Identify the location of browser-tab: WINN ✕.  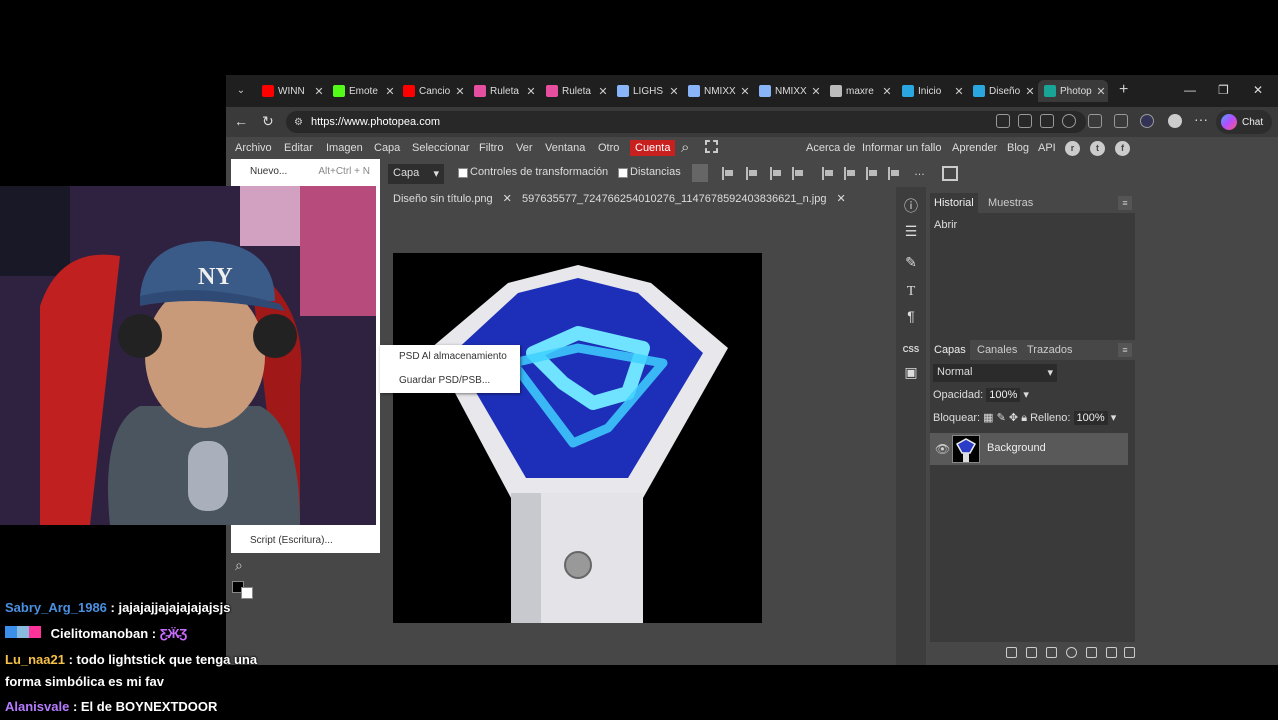
(291, 91).